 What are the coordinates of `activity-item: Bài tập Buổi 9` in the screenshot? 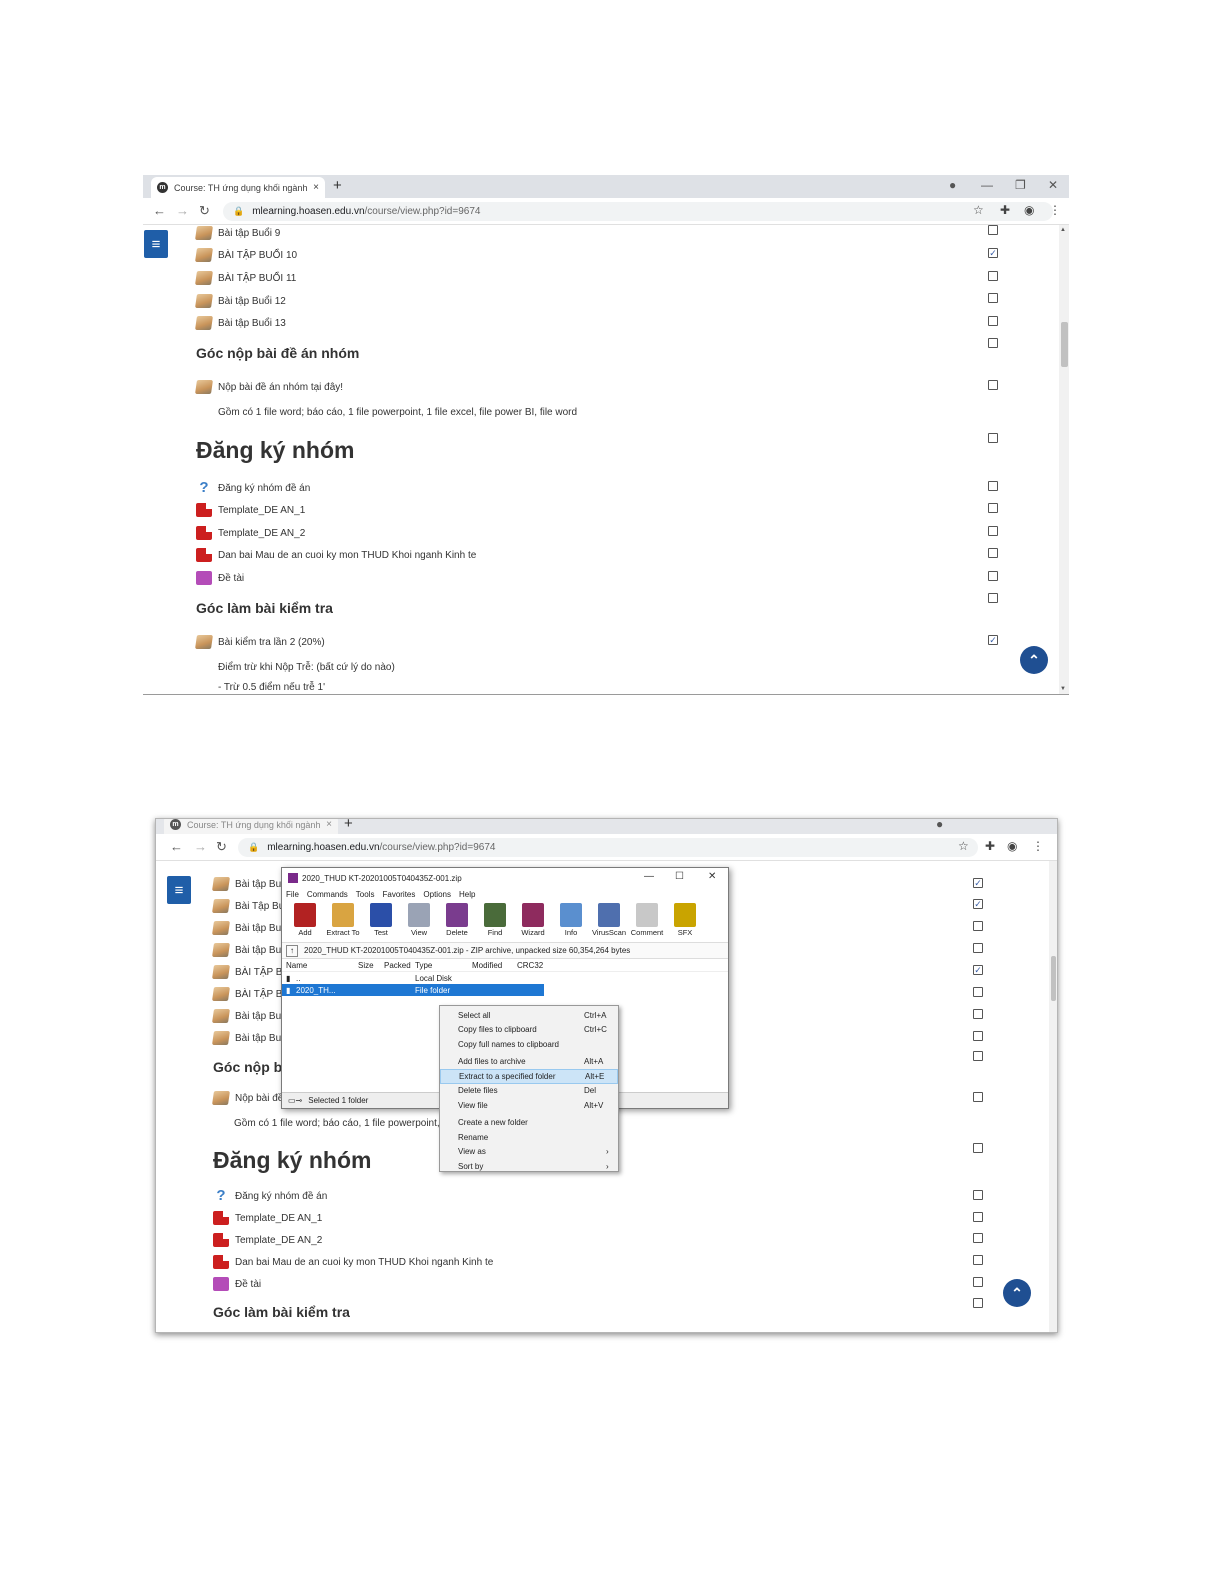 It's located at (237, 233).